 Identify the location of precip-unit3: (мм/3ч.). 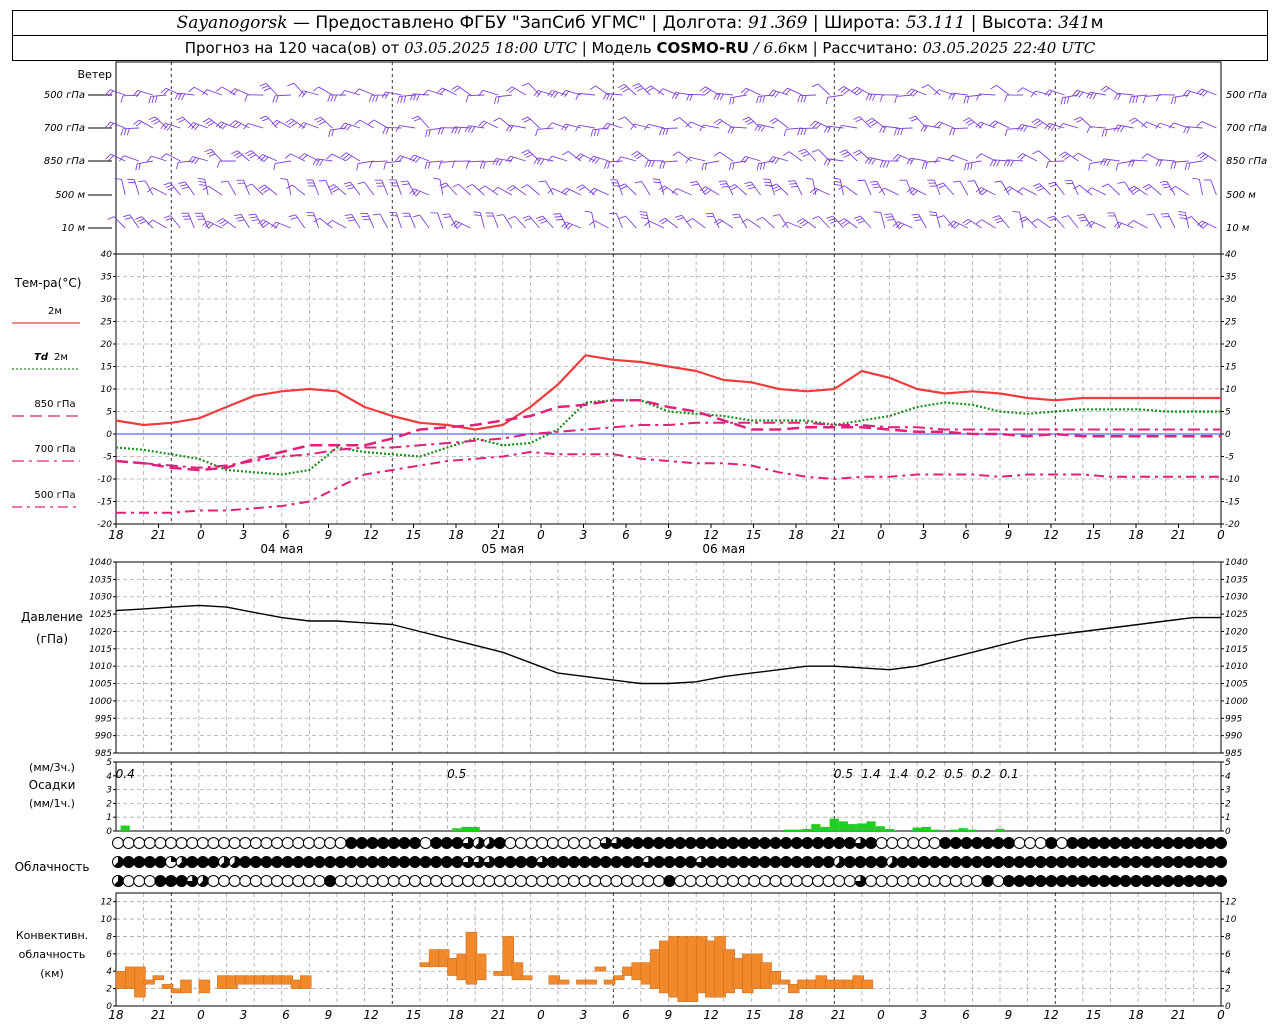
(52, 767).